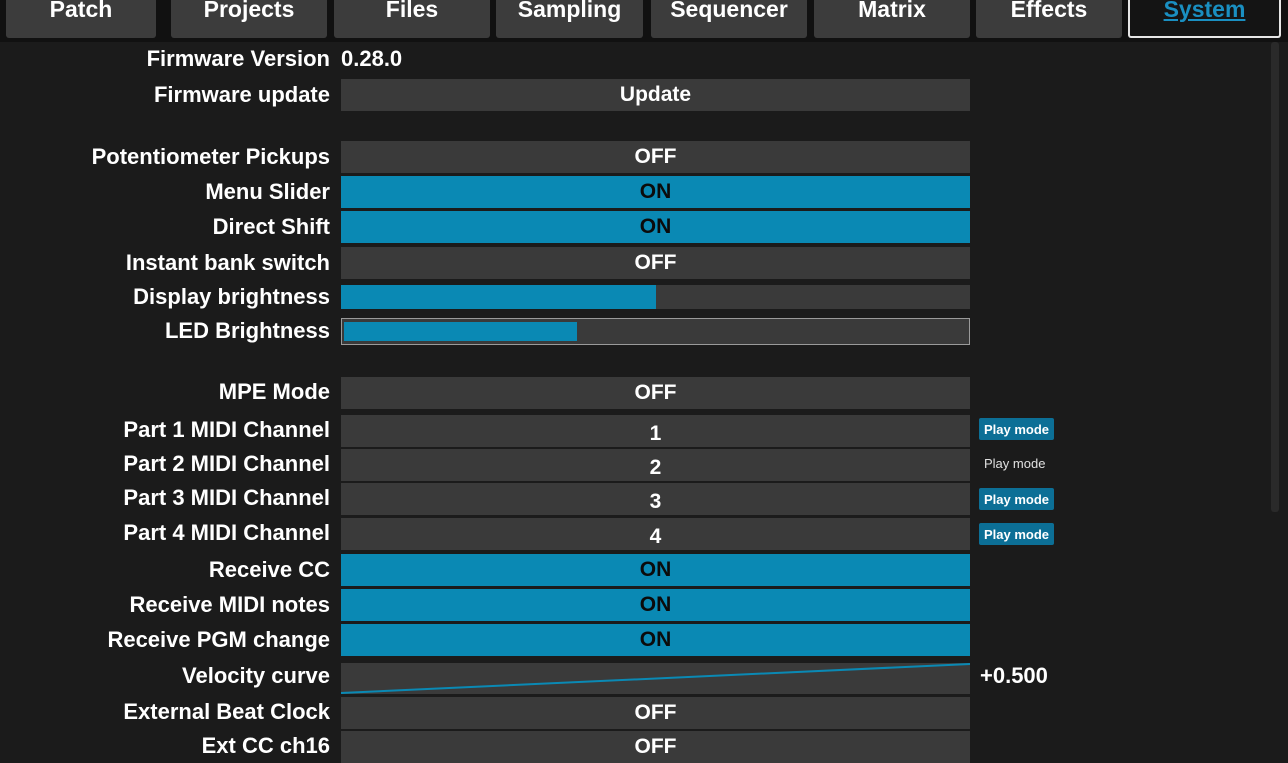 The height and width of the screenshot is (763, 1288). I want to click on potentiometer-pickups-toggle: OFF, so click(655, 157).